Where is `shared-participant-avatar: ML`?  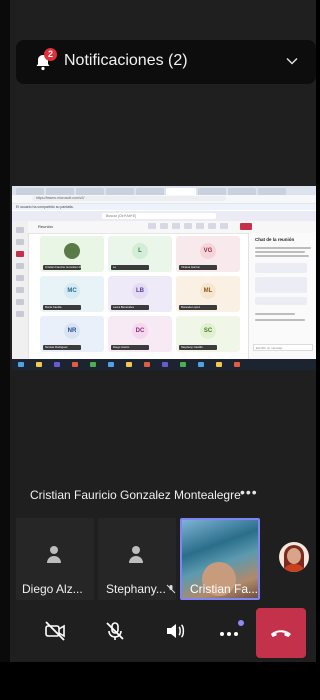
shared-participant-avatar: ML is located at coordinates (208, 291).